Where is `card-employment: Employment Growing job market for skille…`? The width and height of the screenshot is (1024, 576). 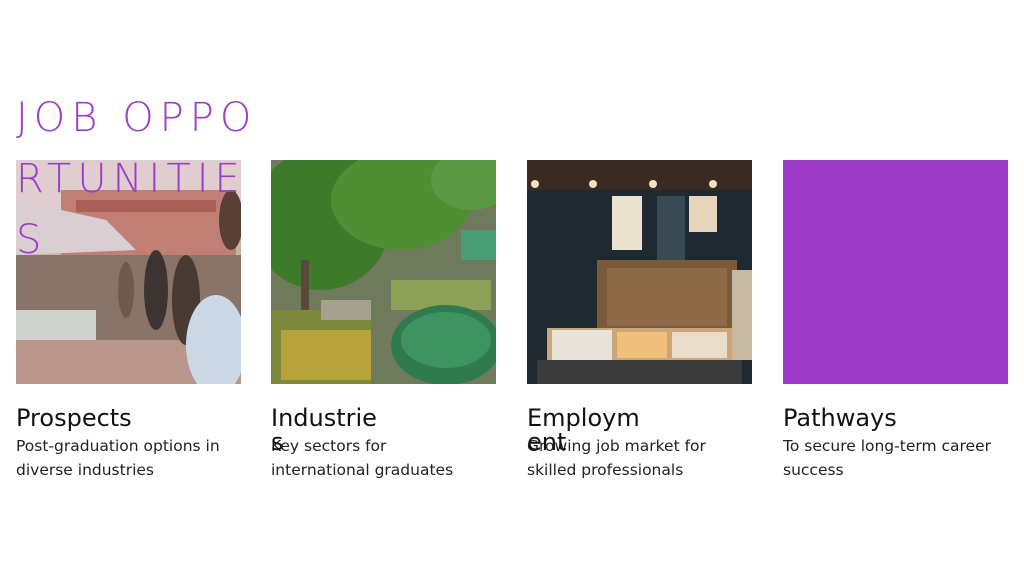 card-employment: Employment Growing job market for skille… is located at coordinates (639, 321).